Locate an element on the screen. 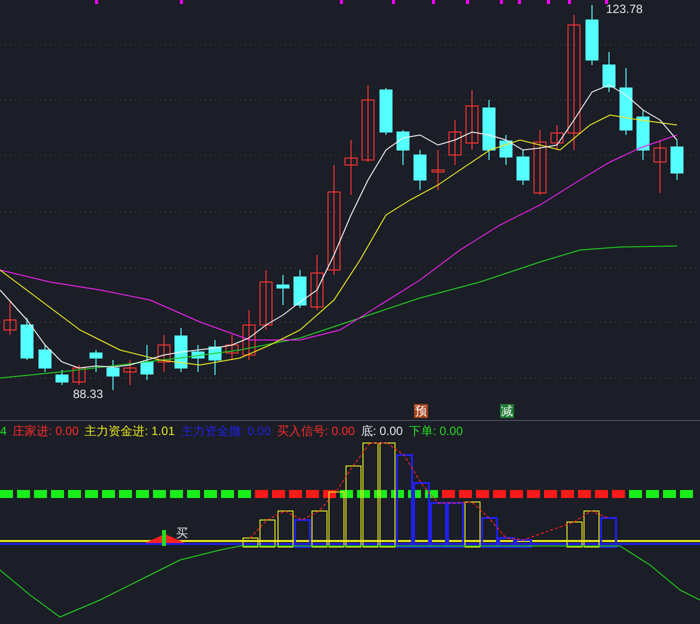  buy-signal-label: 买 is located at coordinates (182, 533).